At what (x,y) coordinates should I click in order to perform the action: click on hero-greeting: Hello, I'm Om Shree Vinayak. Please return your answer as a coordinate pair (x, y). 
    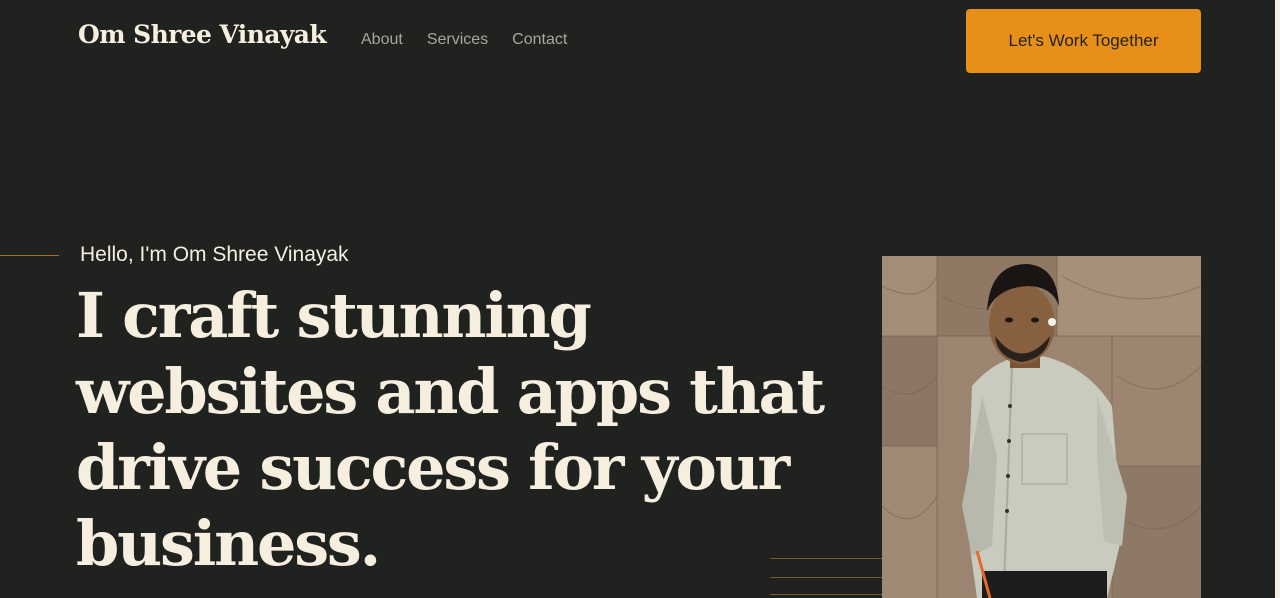
    Looking at the image, I should click on (214, 254).